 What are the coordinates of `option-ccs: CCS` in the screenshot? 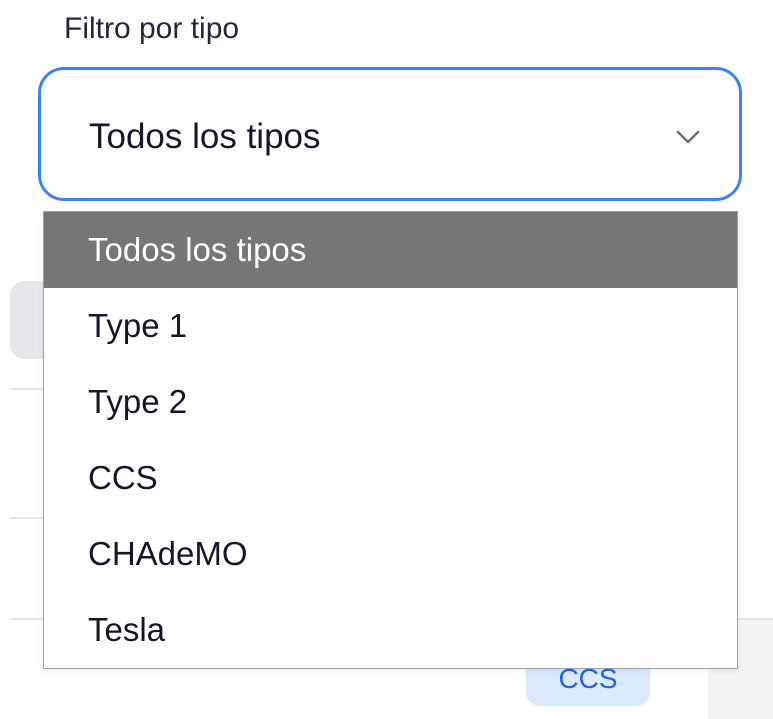 It's located at (390, 478).